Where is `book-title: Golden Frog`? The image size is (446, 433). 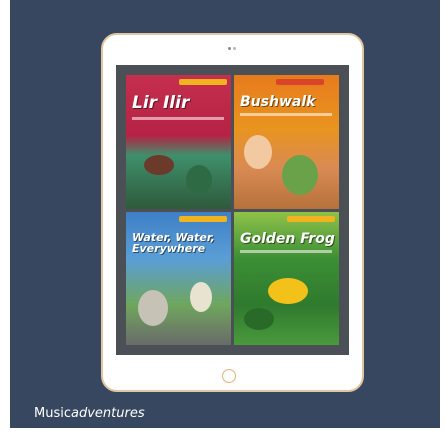 book-title: Golden Frog is located at coordinates (287, 238).